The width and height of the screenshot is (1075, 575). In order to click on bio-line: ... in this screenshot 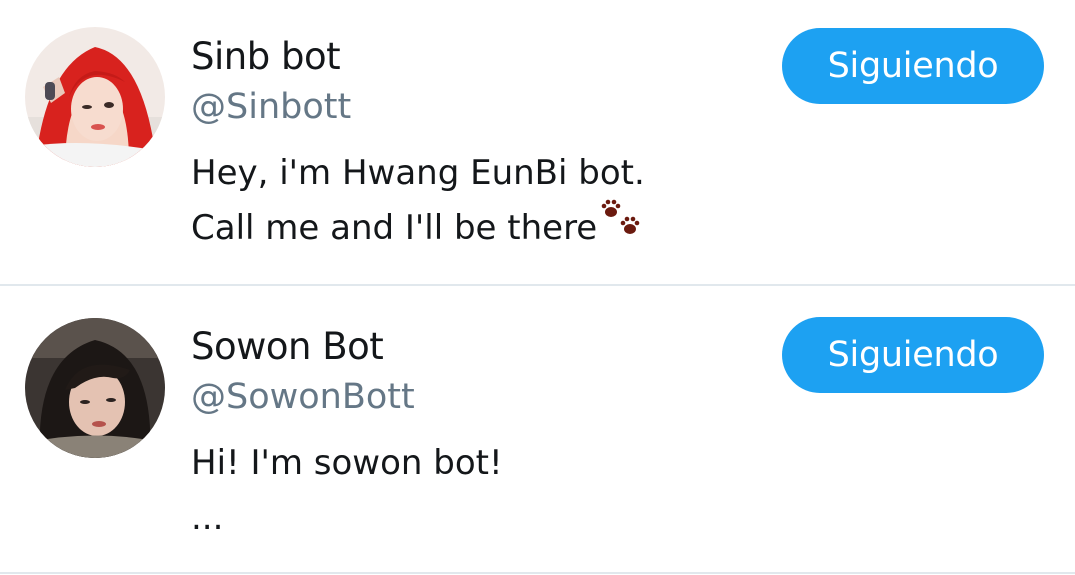, I will do `click(207, 518)`.